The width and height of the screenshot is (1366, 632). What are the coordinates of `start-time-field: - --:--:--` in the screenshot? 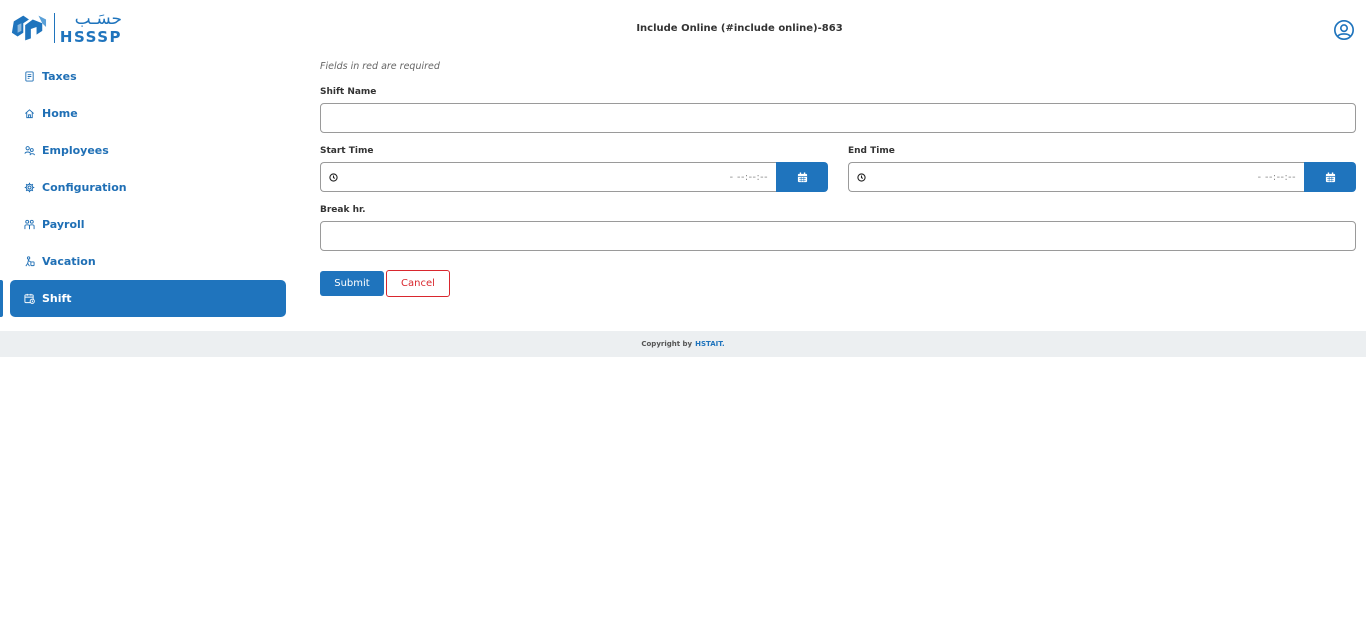 It's located at (574, 177).